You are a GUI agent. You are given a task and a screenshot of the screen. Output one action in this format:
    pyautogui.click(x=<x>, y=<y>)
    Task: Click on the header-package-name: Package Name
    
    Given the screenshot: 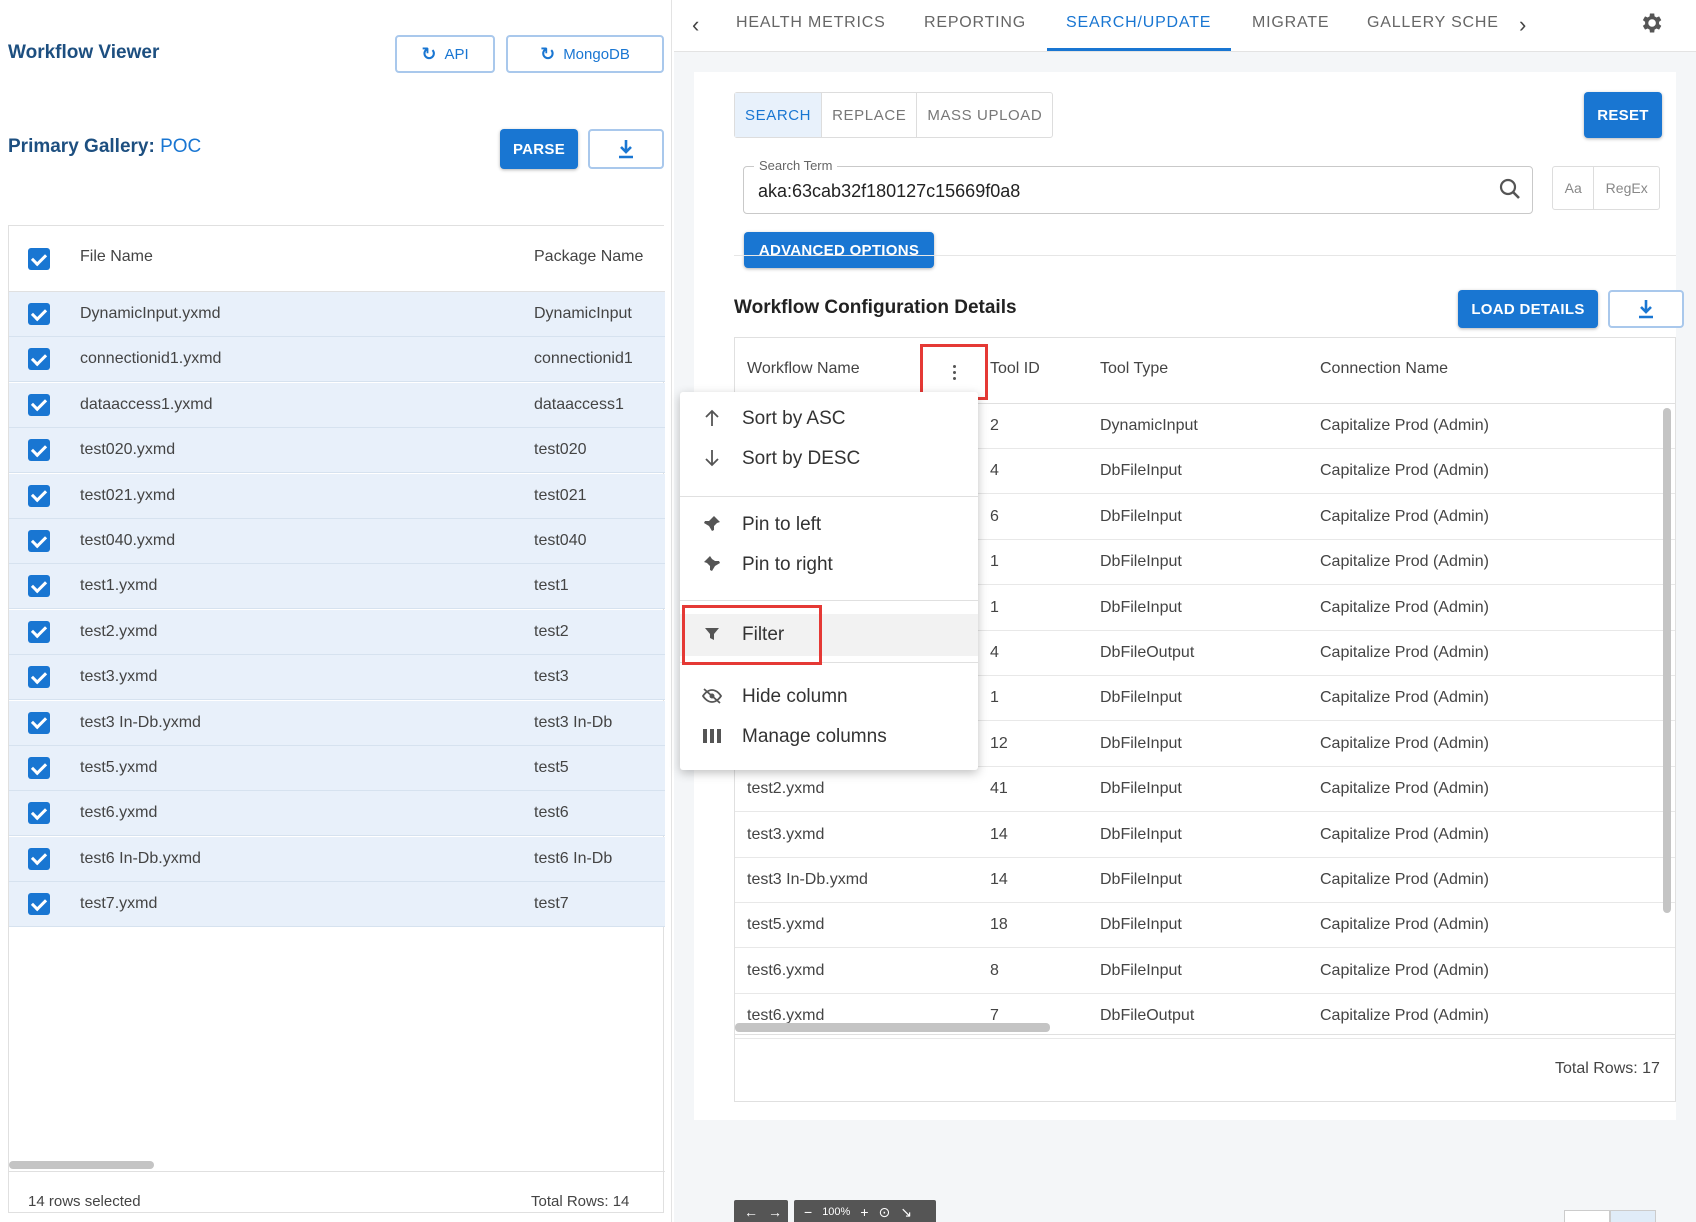 What is the action you would take?
    pyautogui.click(x=588, y=257)
    